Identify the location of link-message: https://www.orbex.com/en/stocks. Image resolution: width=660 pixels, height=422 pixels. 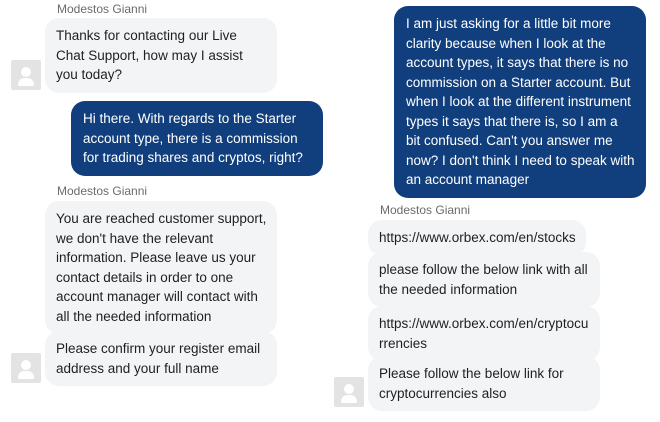
(477, 238).